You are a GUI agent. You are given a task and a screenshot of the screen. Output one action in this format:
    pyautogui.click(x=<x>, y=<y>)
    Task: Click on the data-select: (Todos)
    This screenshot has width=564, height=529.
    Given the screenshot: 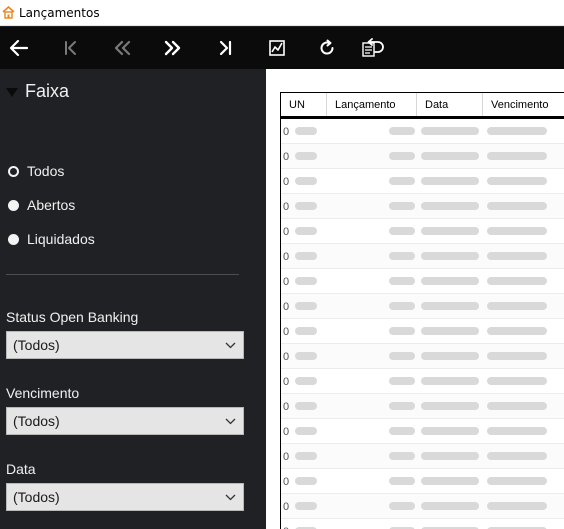 What is the action you would take?
    pyautogui.click(x=125, y=497)
    